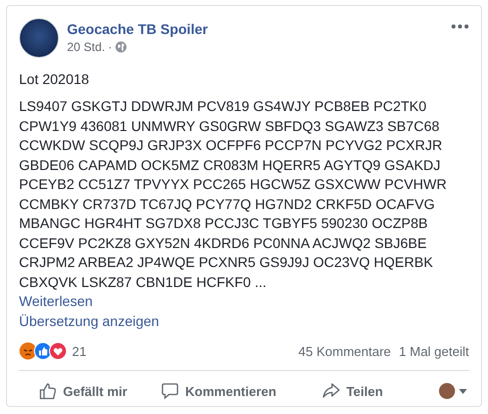 The height and width of the screenshot is (414, 488). What do you see at coordinates (352, 391) in the screenshot?
I see `share-button: Teilen` at bounding box center [352, 391].